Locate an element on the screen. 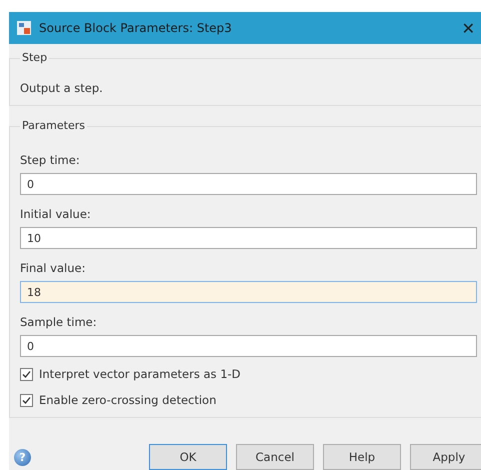 This screenshot has width=481, height=470. text-field: 18 is located at coordinates (248, 292).